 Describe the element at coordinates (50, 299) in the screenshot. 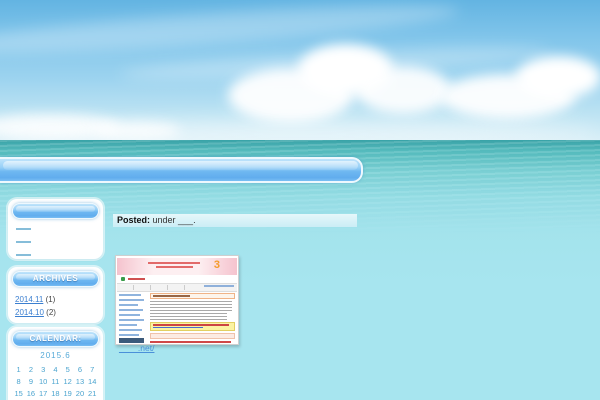

I see `archive-count: (1)` at that location.